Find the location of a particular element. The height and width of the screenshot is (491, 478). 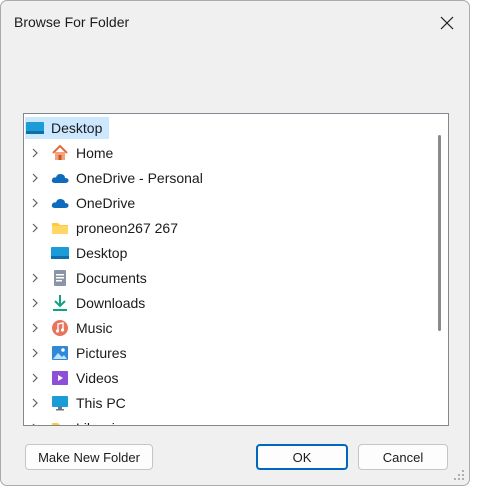

tree-item-label: Home is located at coordinates (95, 153).